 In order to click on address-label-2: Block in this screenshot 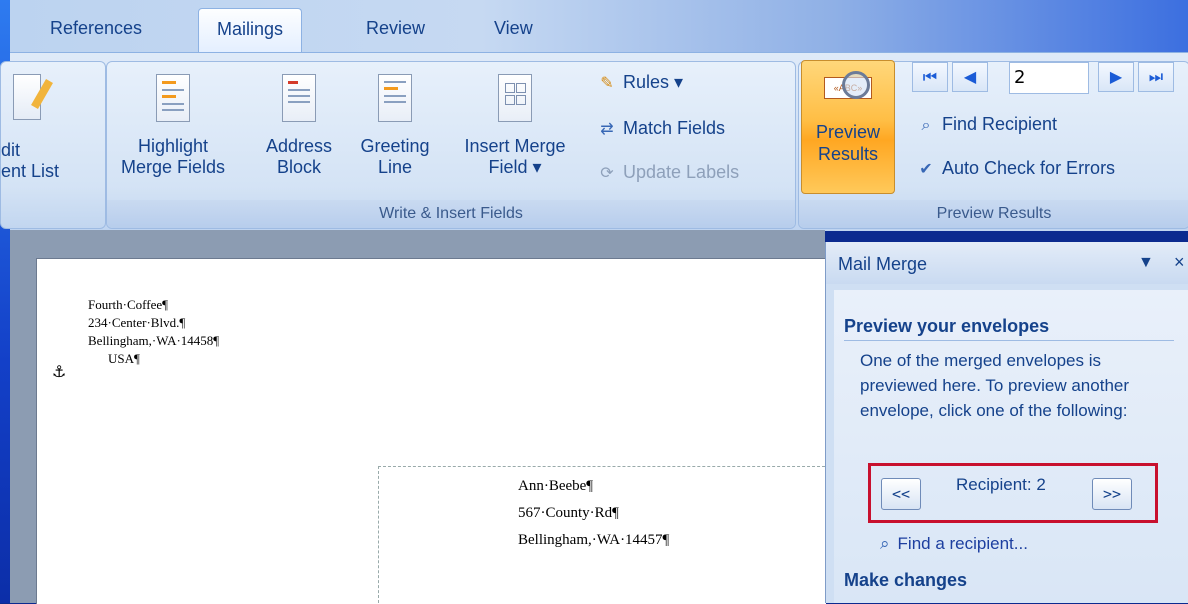, I will do `click(298, 167)`.